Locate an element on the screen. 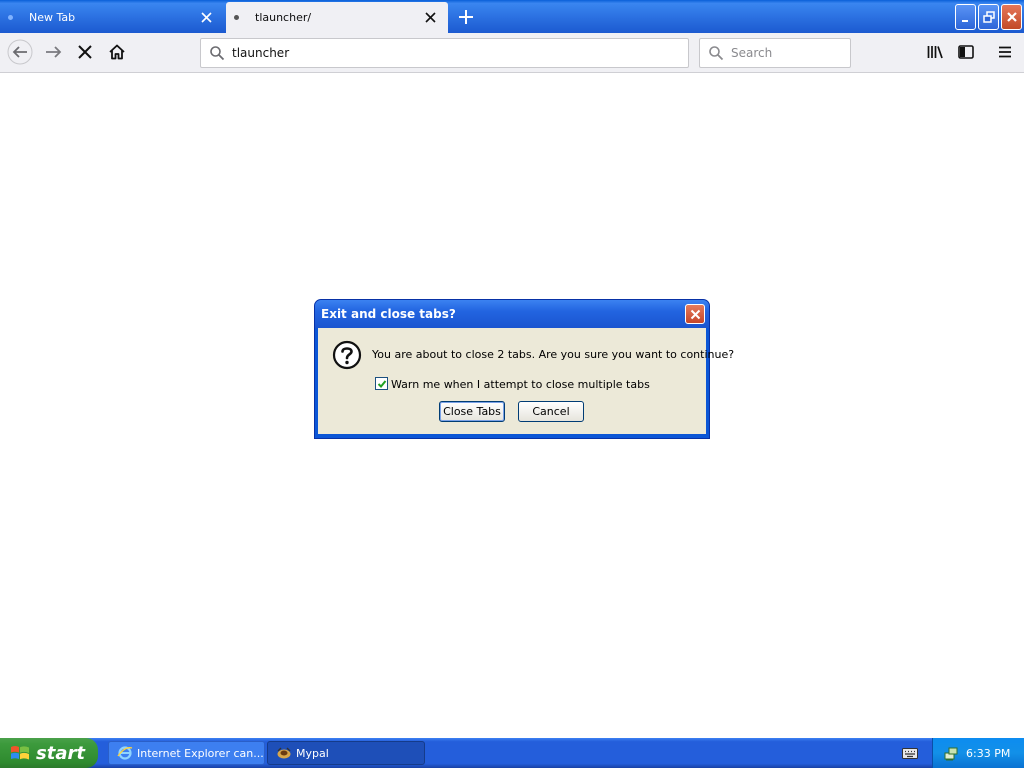 Image resolution: width=1024 pixels, height=768 pixels. tab-new-tab: New Tab is located at coordinates (112, 17).